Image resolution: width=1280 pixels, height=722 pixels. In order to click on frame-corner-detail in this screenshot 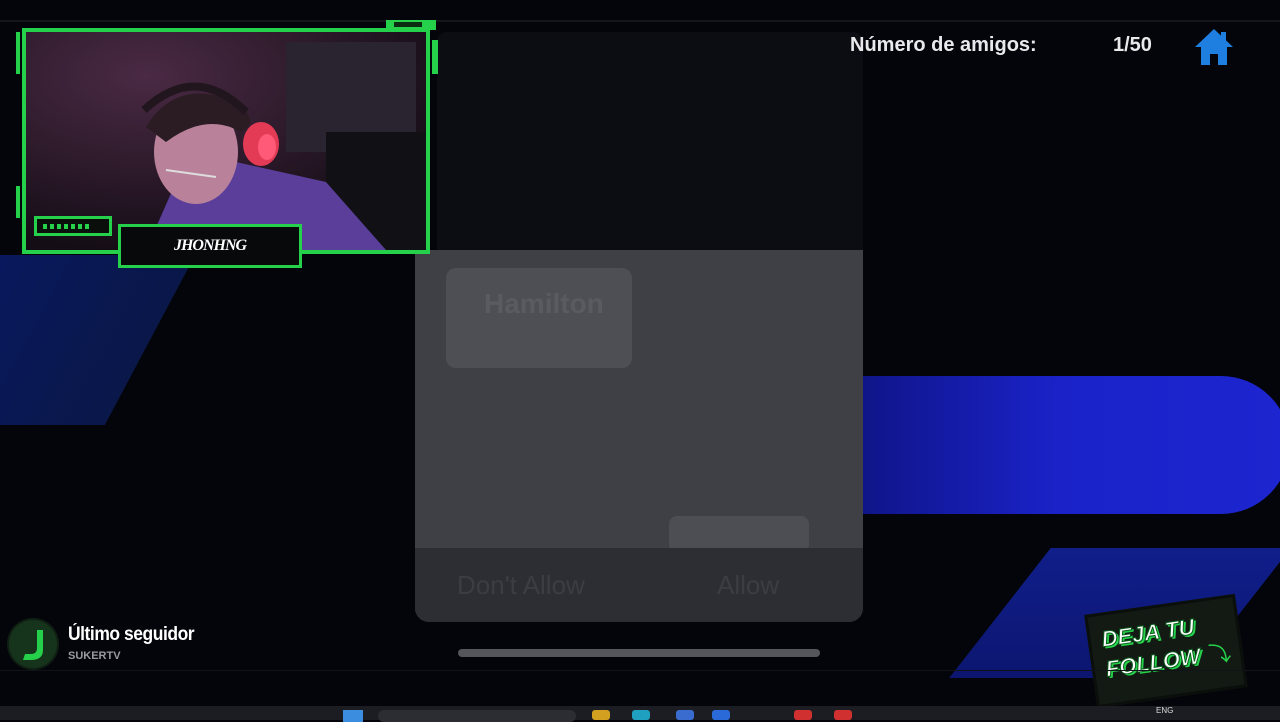, I will do `click(408, 24)`.